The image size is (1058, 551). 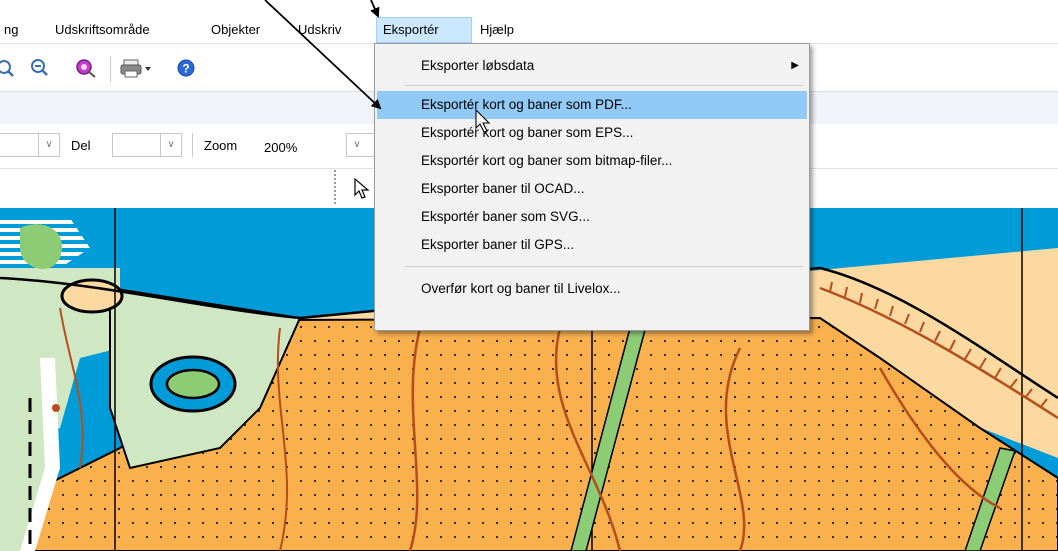 What do you see at coordinates (478, 65) in the screenshot?
I see `menu-export-race-data-label: Eksporter løbsdata` at bounding box center [478, 65].